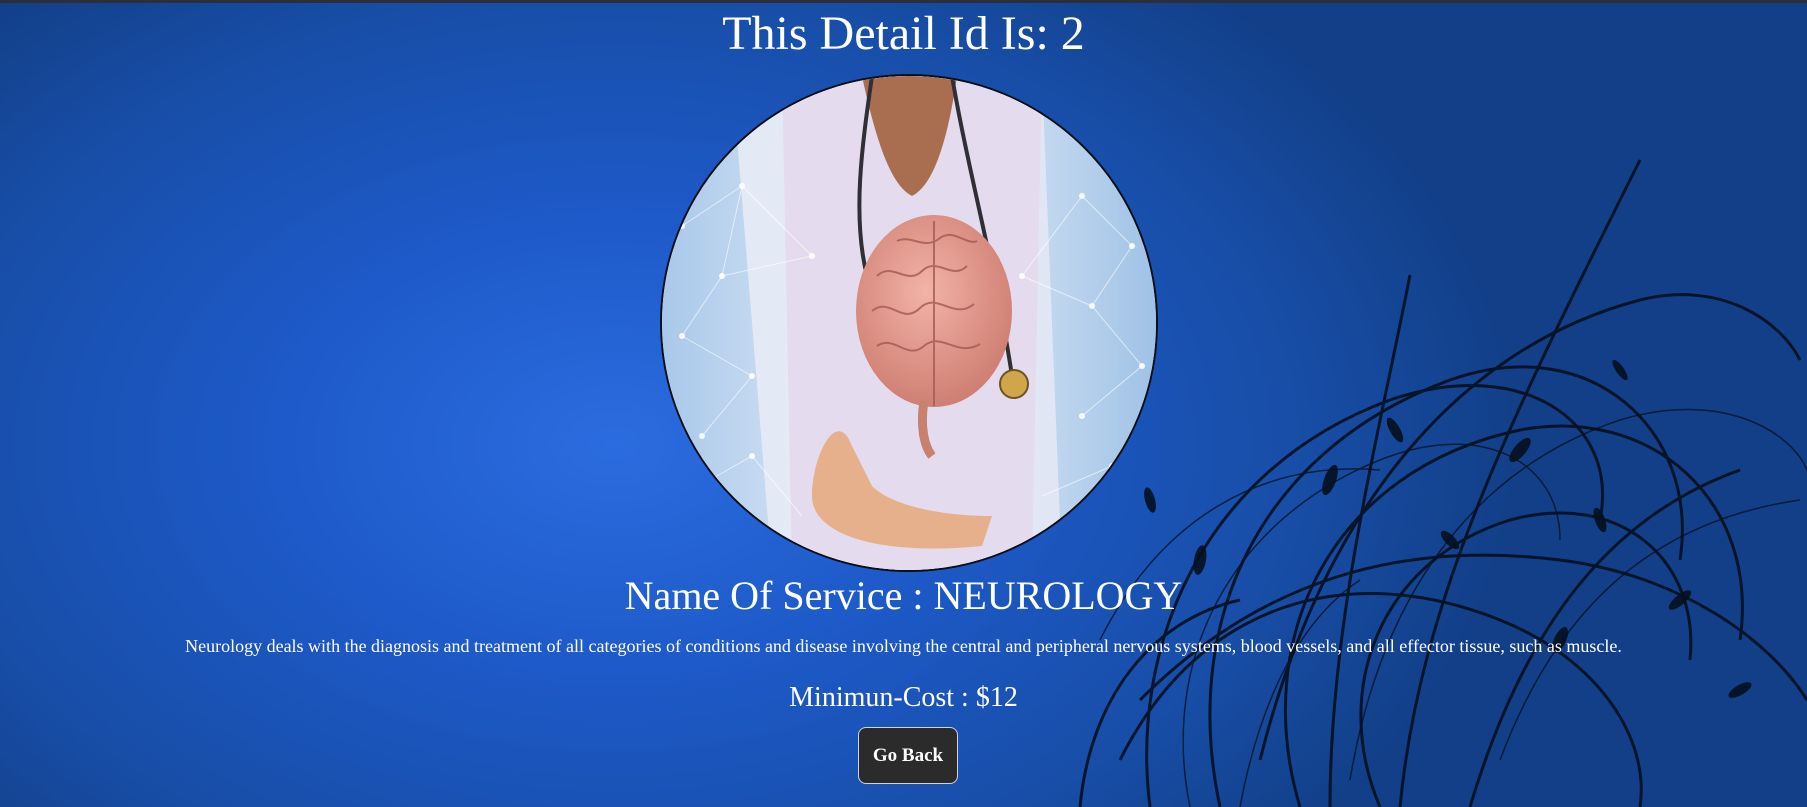 The image size is (1807, 807). I want to click on go-back-button: Go Back, so click(908, 755).